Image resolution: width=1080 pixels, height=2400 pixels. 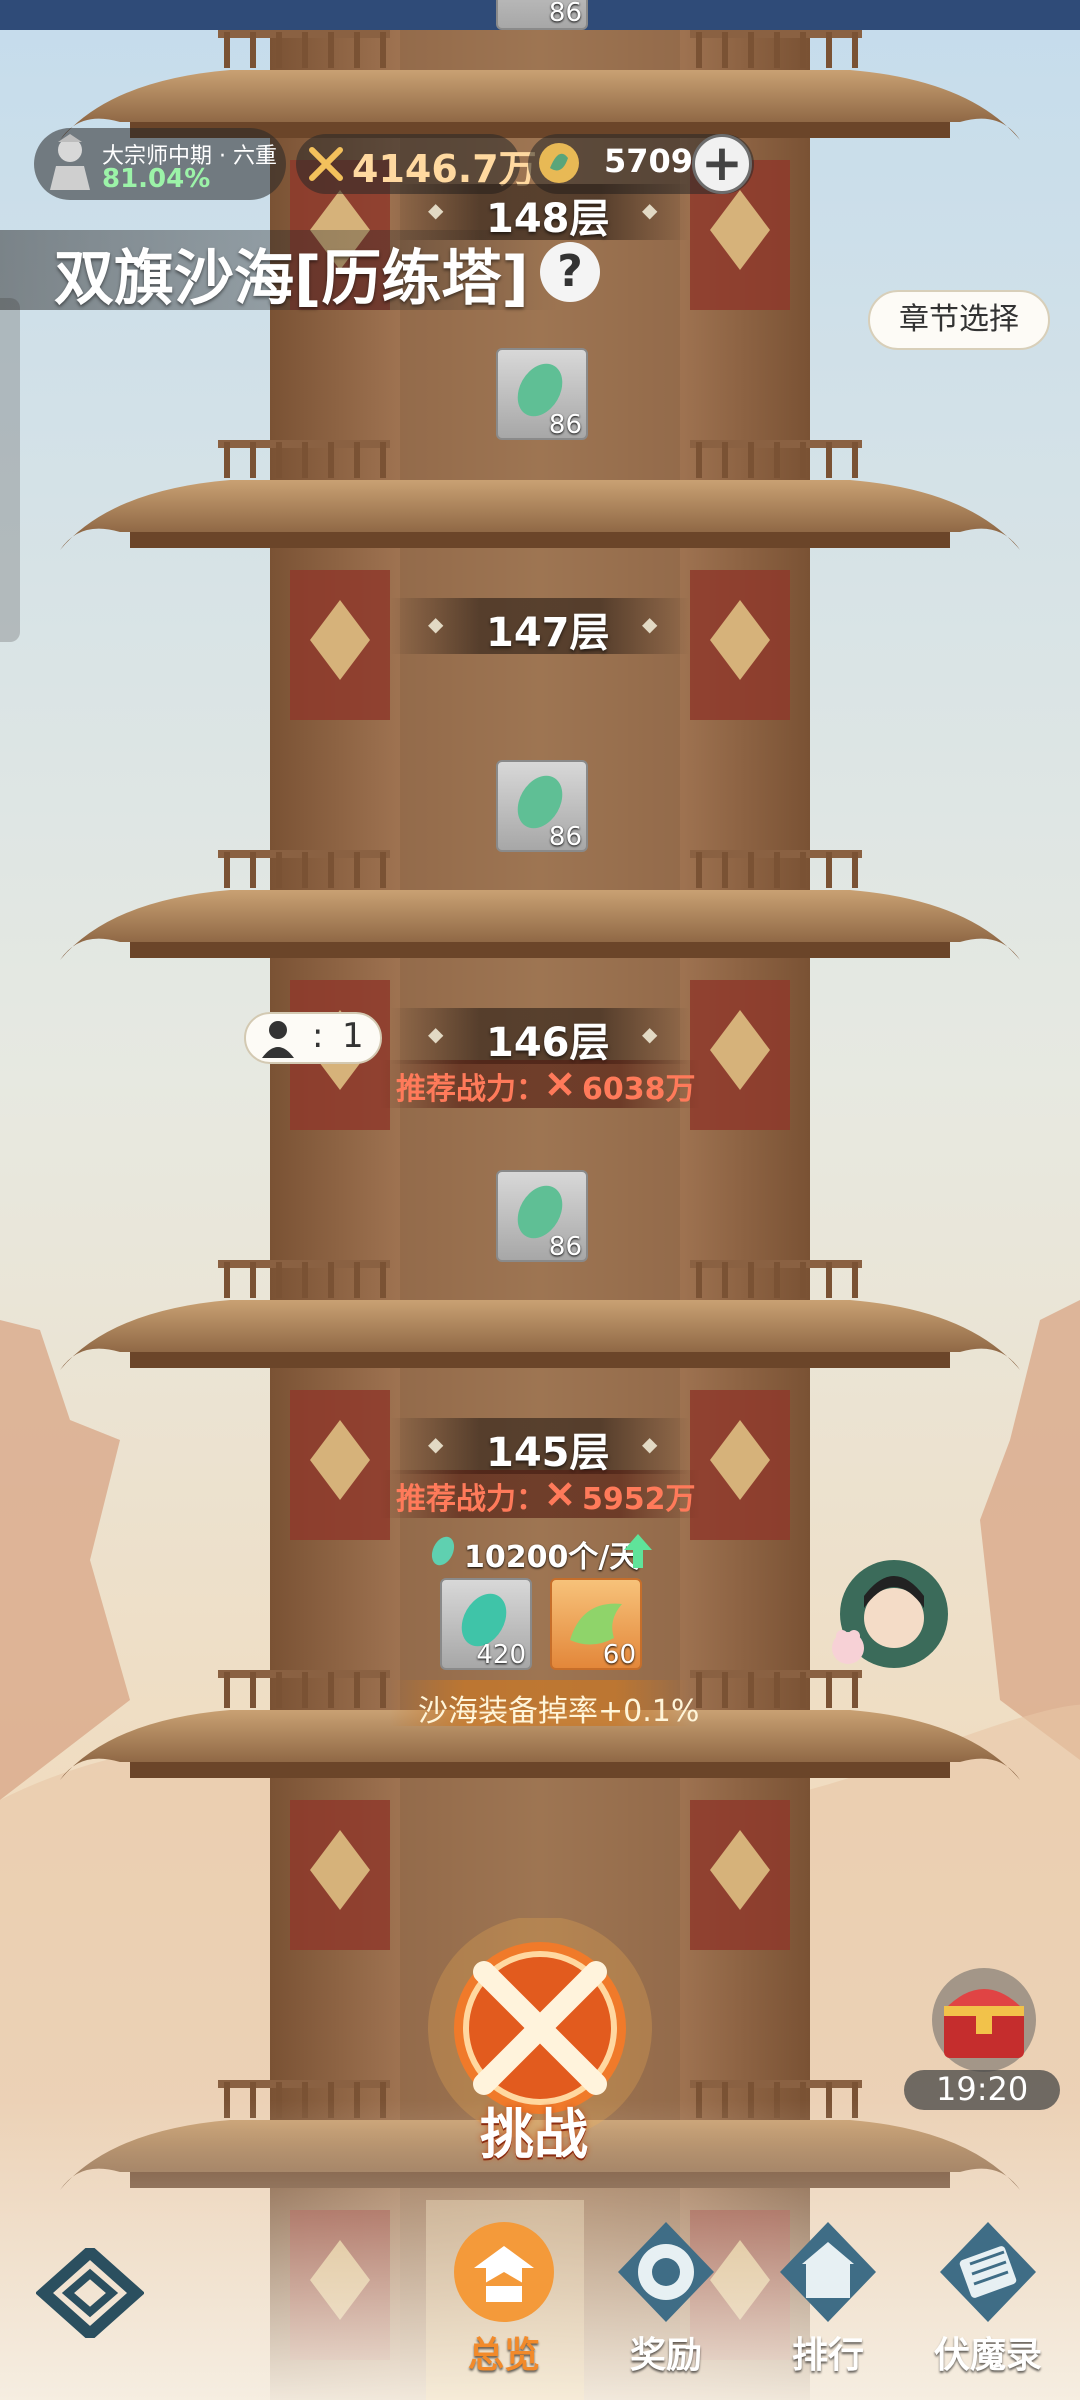 What do you see at coordinates (90, 2293) in the screenshot?
I see `menu-logo-icon` at bounding box center [90, 2293].